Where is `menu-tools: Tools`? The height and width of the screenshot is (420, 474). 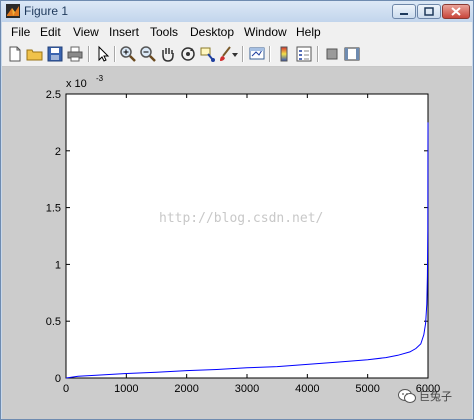
menu-tools: Tools is located at coordinates (164, 32).